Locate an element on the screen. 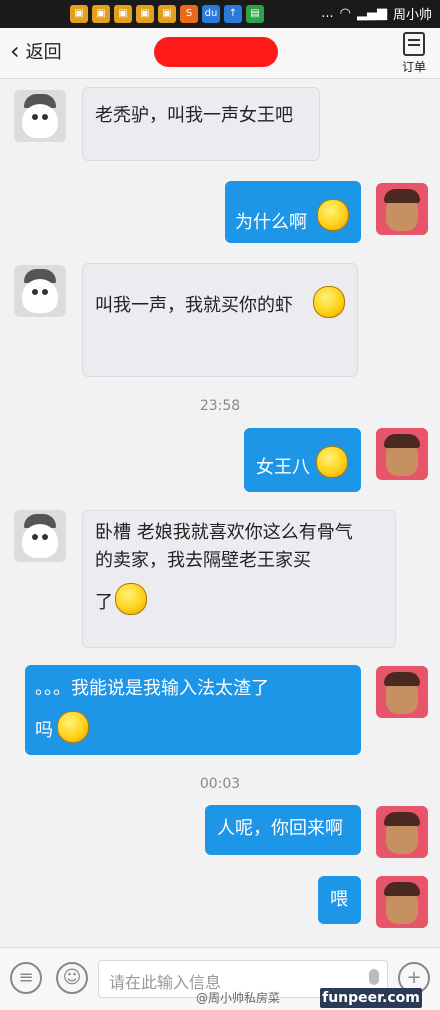 The image size is (440, 1010). message-text-line: 卧槽 老娘我就喜欢你这么有骨气 is located at coordinates (224, 532).